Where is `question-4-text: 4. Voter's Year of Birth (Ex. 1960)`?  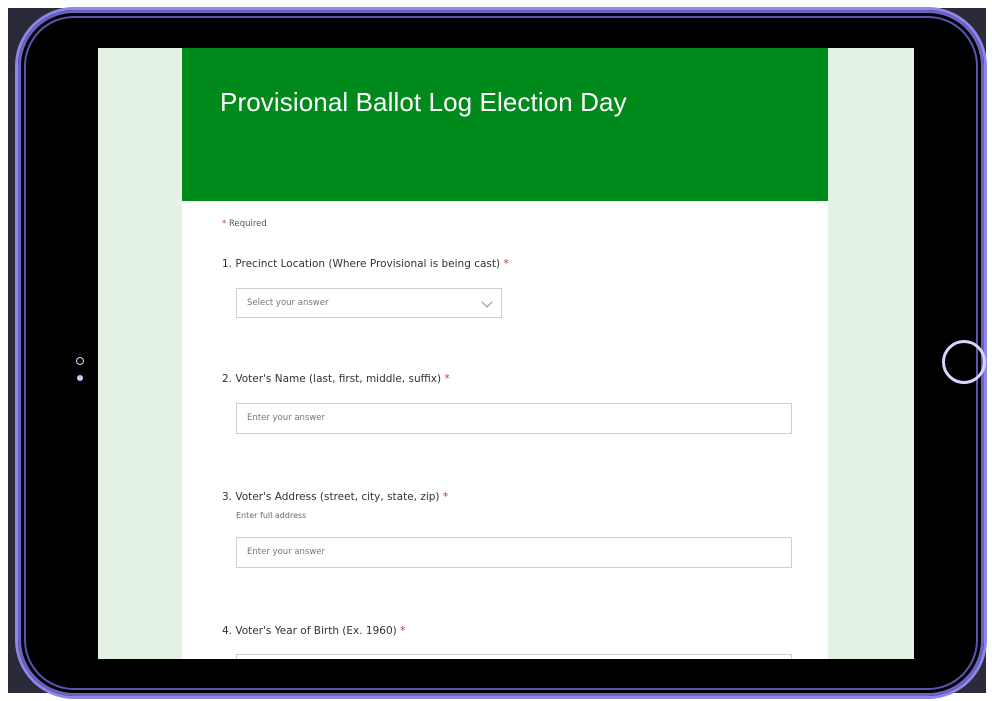
question-4-text: 4. Voter's Year of Birth (Ex. 1960) is located at coordinates (309, 631).